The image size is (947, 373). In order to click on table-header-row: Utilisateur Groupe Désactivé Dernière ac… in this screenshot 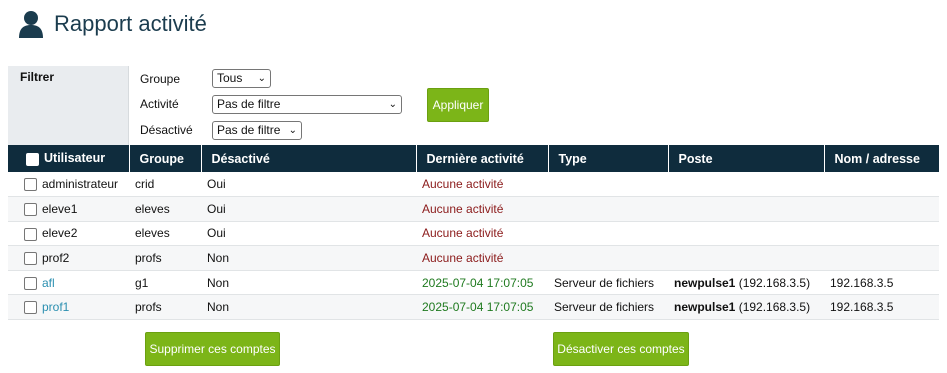, I will do `click(473, 158)`.